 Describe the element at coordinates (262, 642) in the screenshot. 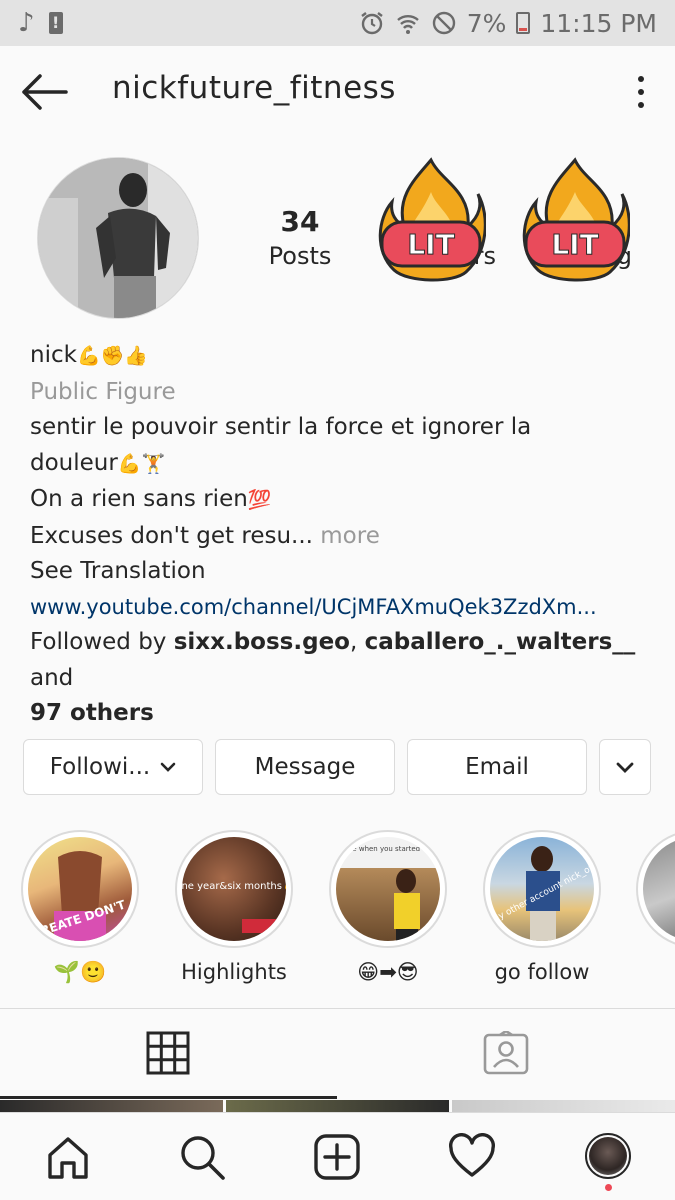

I see `follower-link-1: sixx.boss.geo` at that location.